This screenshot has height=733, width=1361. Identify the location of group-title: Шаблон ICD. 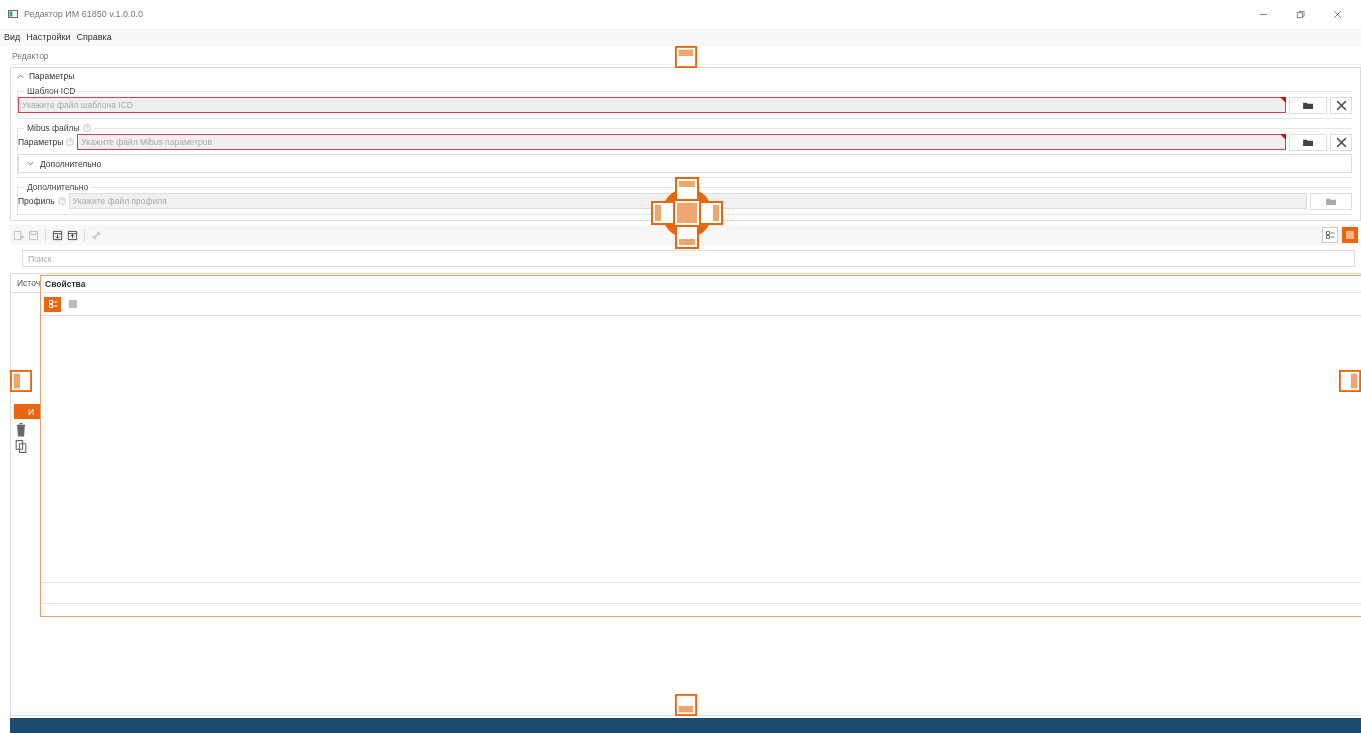
(51, 91).